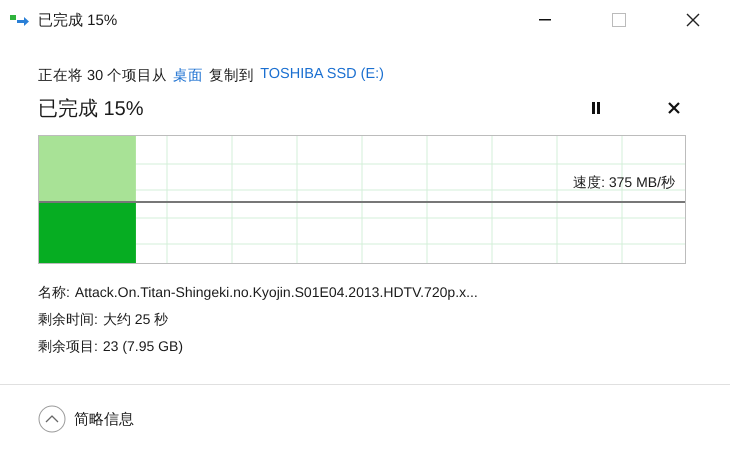 The width and height of the screenshot is (730, 474). Describe the element at coordinates (68, 347) in the screenshot. I see `detail-label: 剩余项目:` at that location.